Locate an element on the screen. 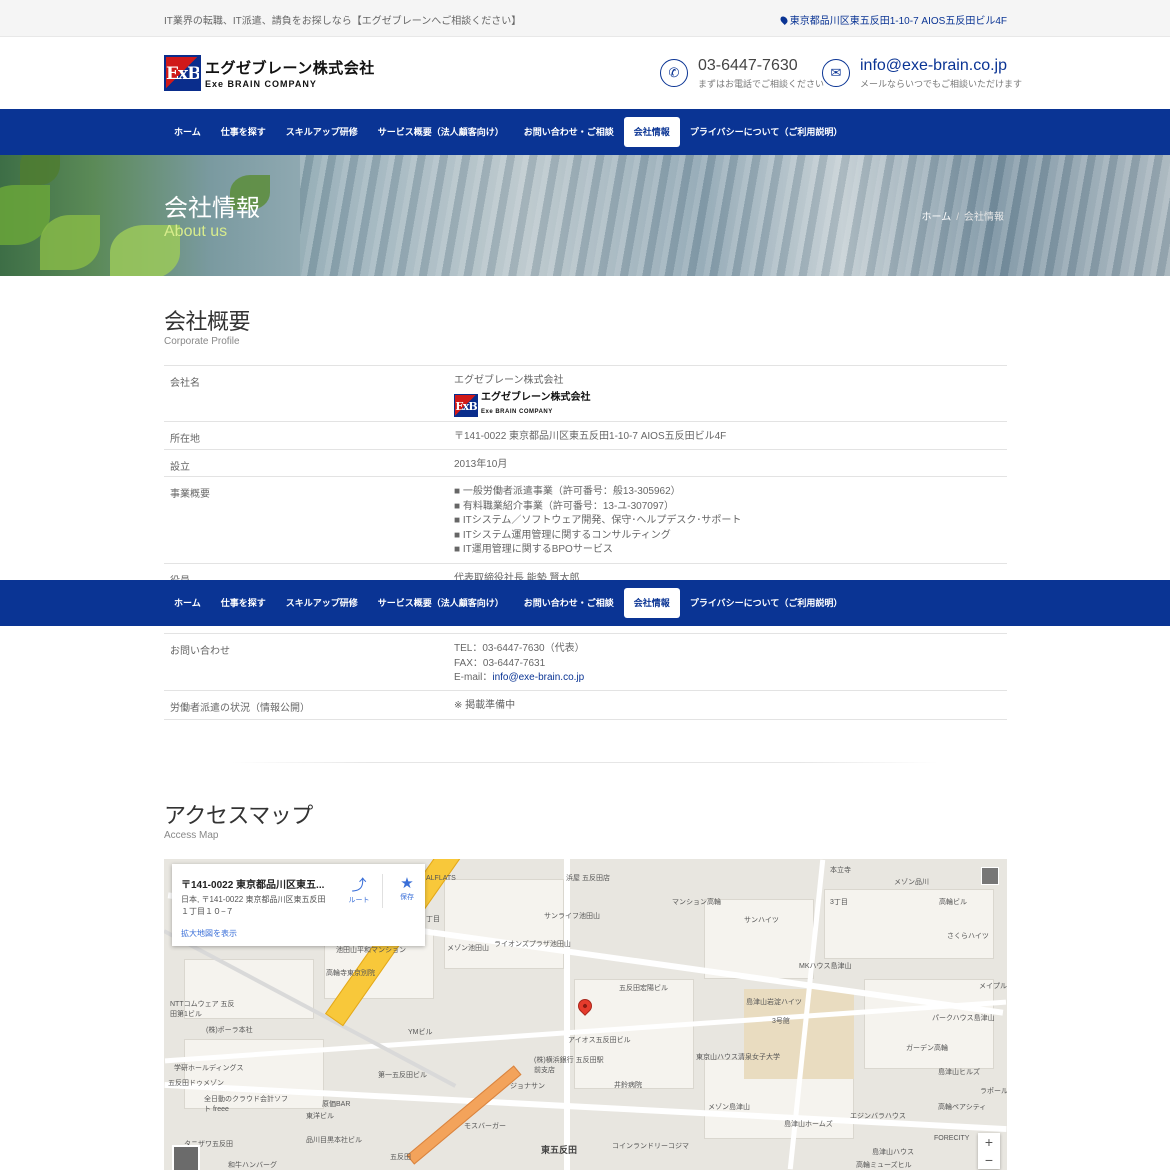 The width and height of the screenshot is (1170, 1170). business-item: ■ ITシステム／ソフトウェア開発、保守･ヘルプデスク･サポート is located at coordinates (598, 520).